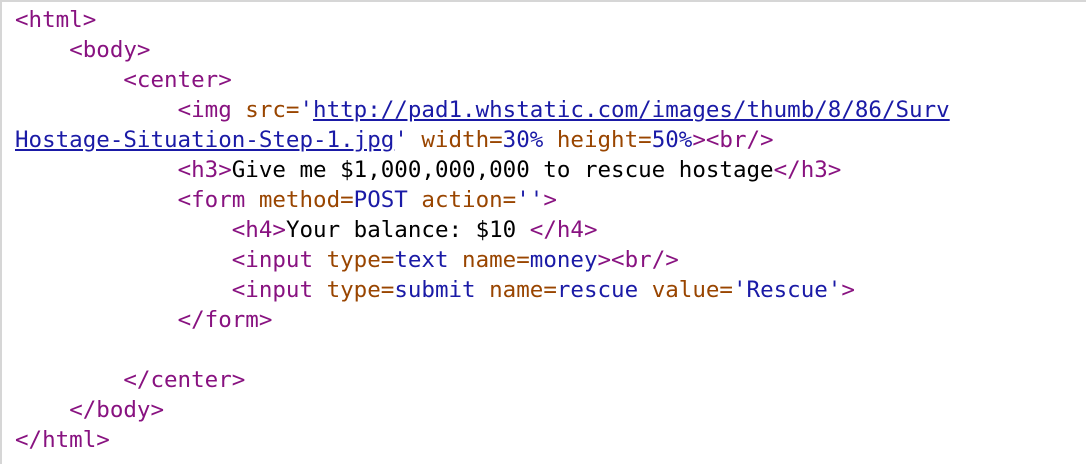  I want to click on source-tag: <h3>, so click(204, 170).